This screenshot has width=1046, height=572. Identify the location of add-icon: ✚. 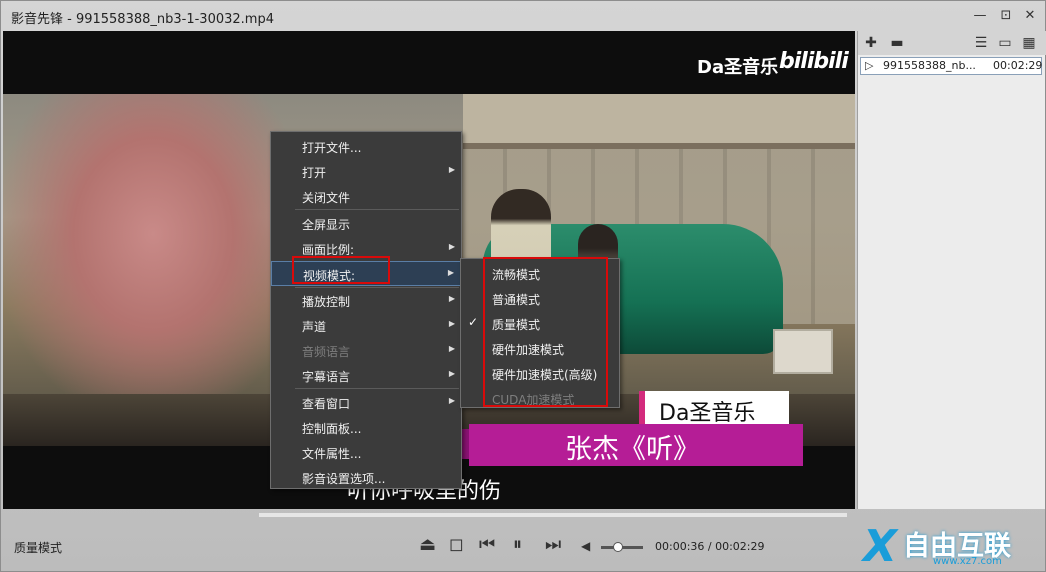
(871, 43).